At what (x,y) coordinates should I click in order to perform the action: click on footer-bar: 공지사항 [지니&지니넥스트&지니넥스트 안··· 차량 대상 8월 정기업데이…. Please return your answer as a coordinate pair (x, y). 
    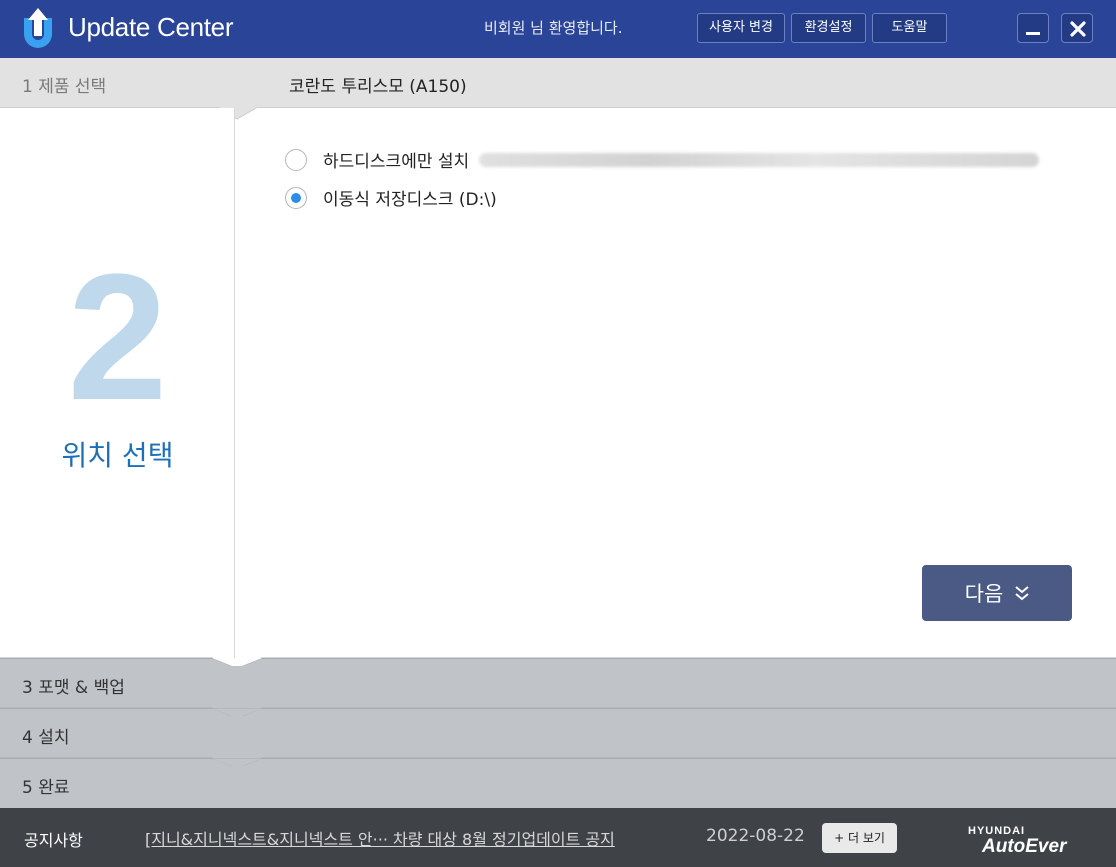
    Looking at the image, I should click on (558, 837).